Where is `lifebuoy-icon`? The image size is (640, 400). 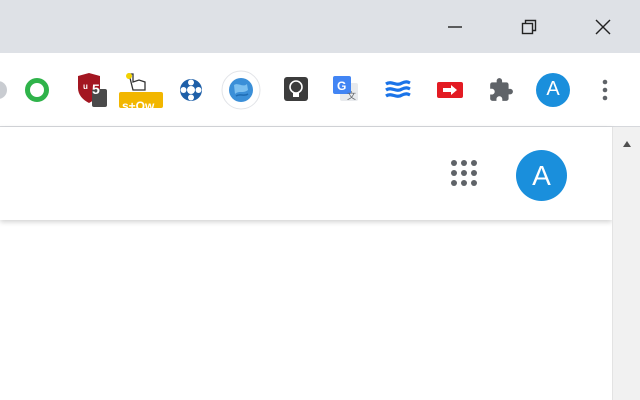 lifebuoy-icon is located at coordinates (191, 89).